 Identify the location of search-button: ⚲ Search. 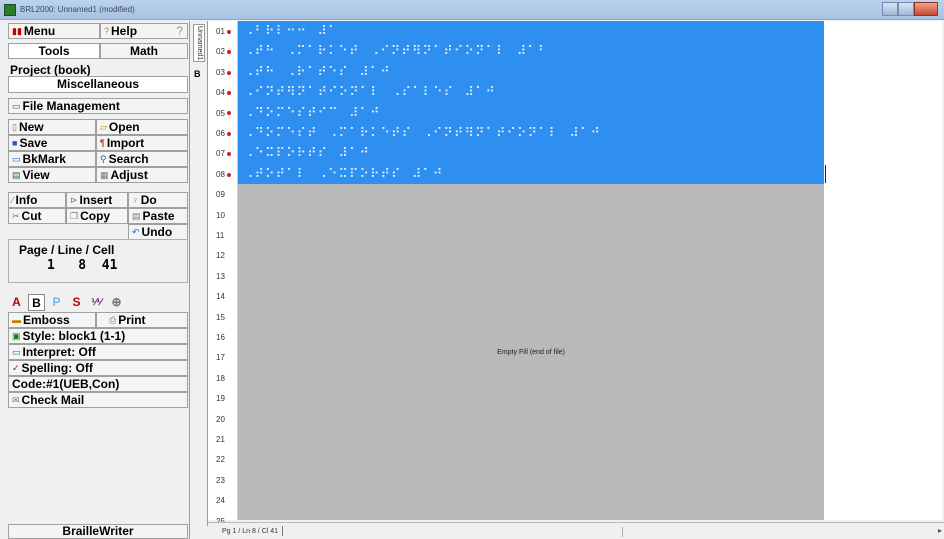
(142, 159).